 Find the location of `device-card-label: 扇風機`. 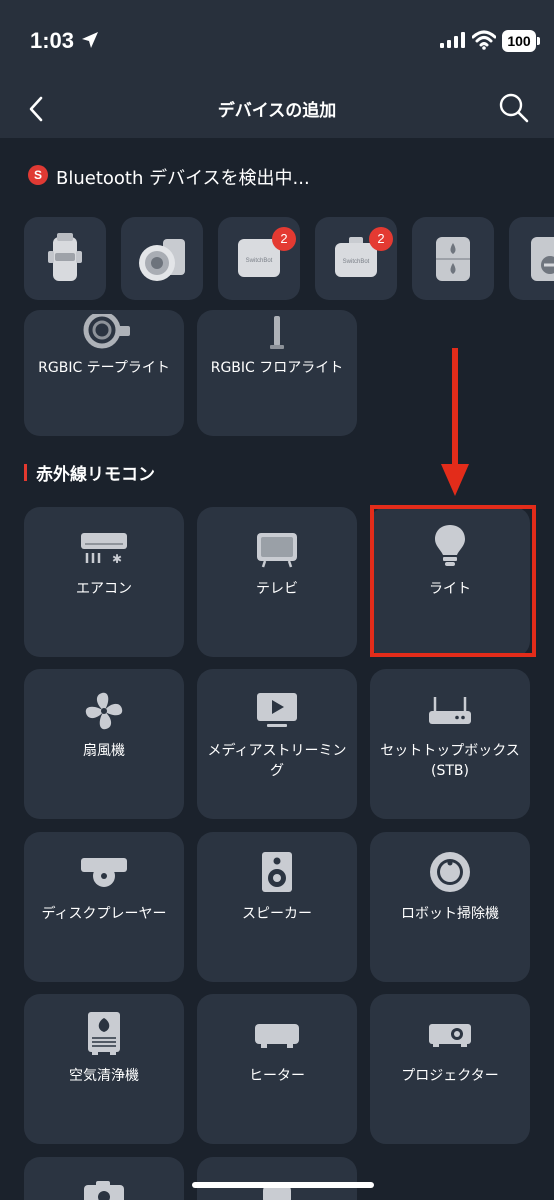

device-card-label: 扇風機 is located at coordinates (104, 751).